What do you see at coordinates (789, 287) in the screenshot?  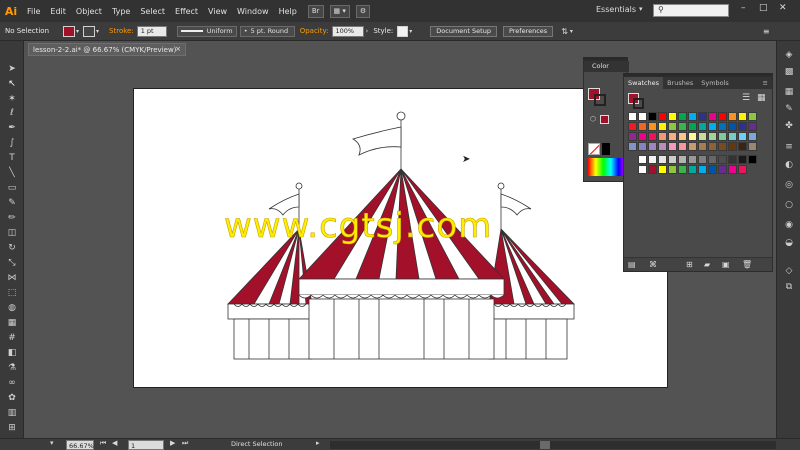 I see `artboards-icon: ⧉` at bounding box center [789, 287].